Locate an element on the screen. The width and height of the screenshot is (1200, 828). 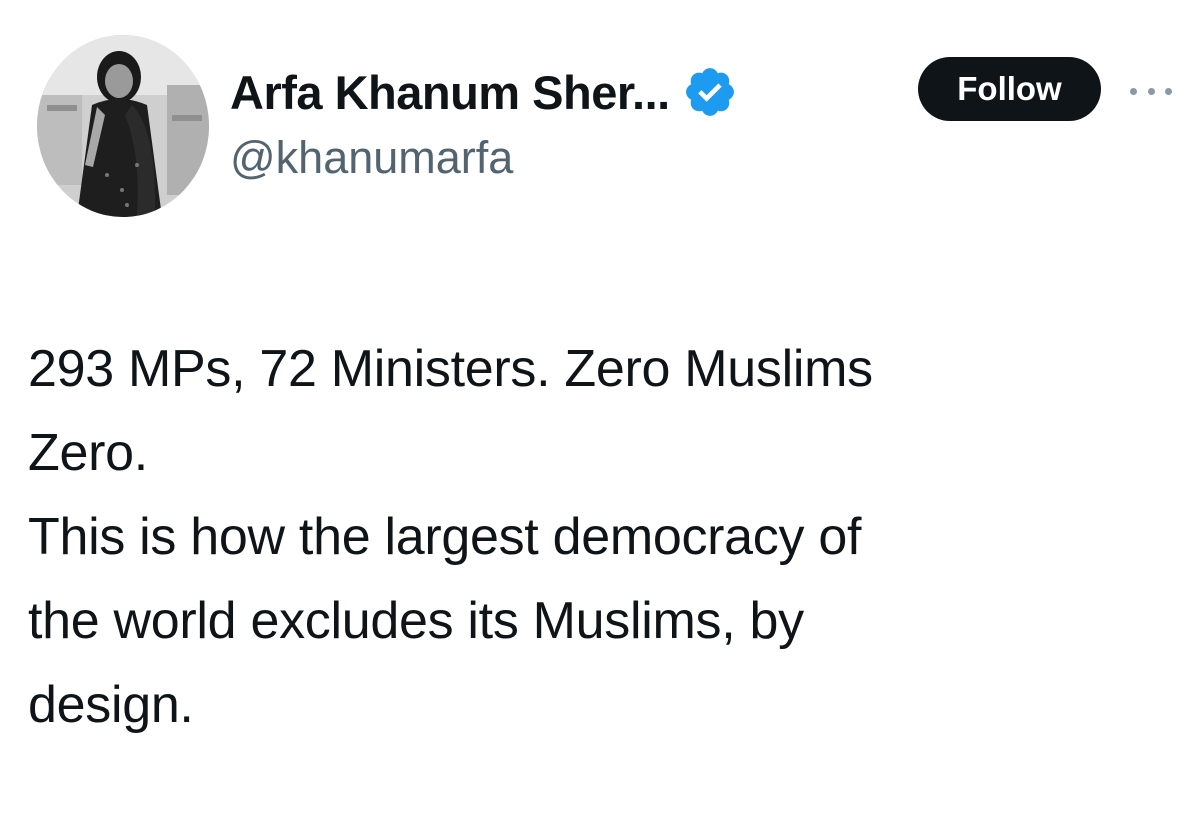
more-options-icon is located at coordinates (1151, 91).